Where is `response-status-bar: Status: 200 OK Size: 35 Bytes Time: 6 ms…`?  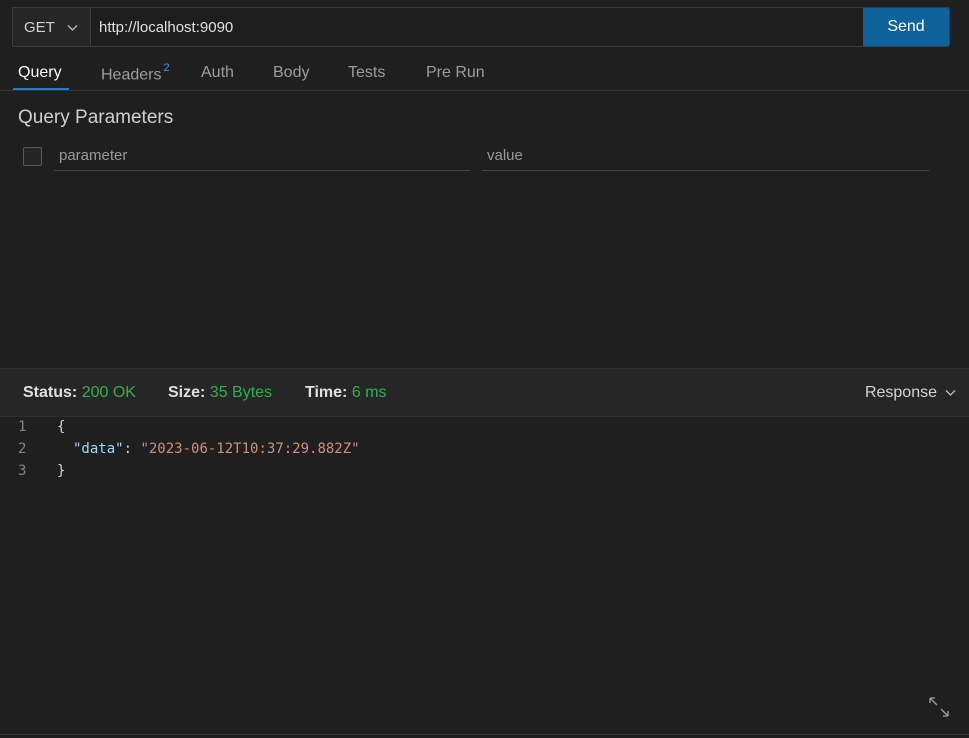
response-status-bar: Status: 200 OK Size: 35 Bytes Time: 6 ms… is located at coordinates (484, 392).